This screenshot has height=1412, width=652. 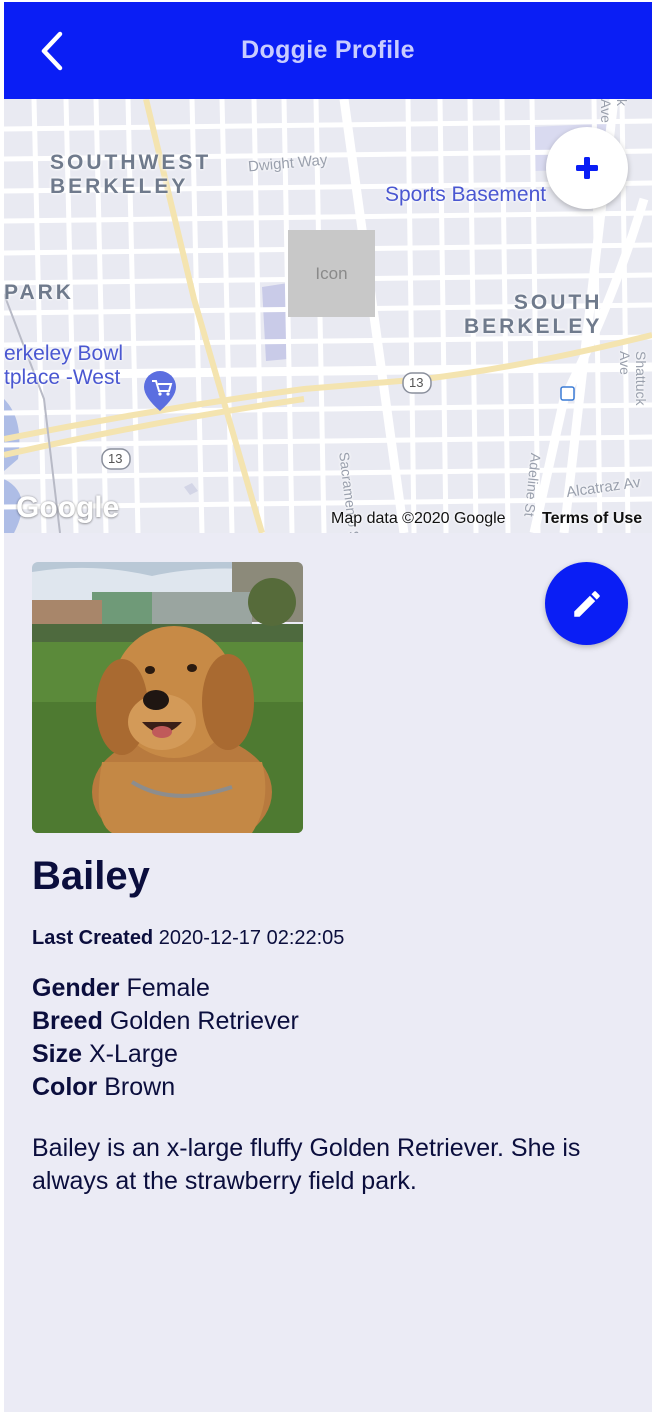 I want to click on dog-name: Bailey, so click(x=91, y=876).